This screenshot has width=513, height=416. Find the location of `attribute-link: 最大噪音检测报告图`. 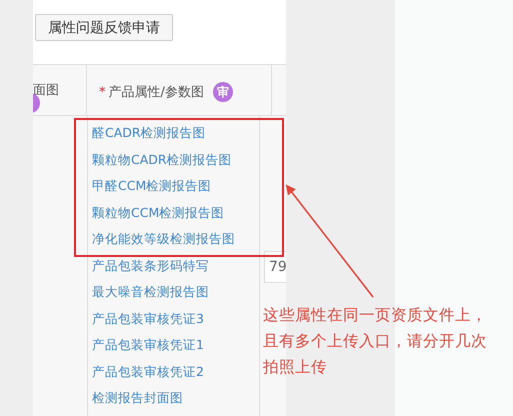

attribute-link: 最大噪音检测报告图 is located at coordinates (150, 292).